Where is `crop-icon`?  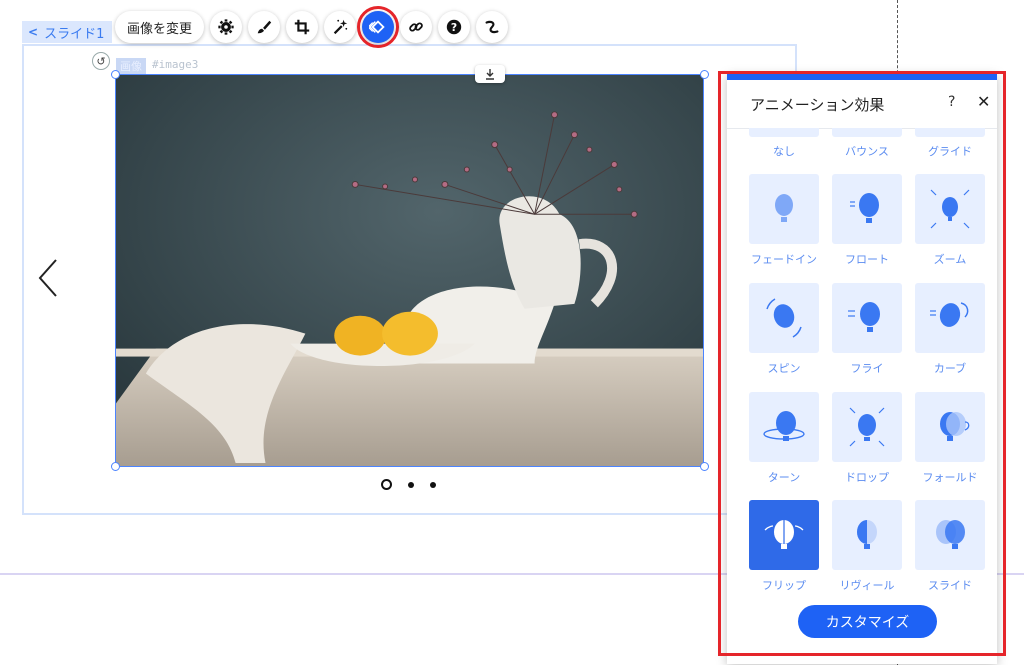
crop-icon is located at coordinates (302, 27).